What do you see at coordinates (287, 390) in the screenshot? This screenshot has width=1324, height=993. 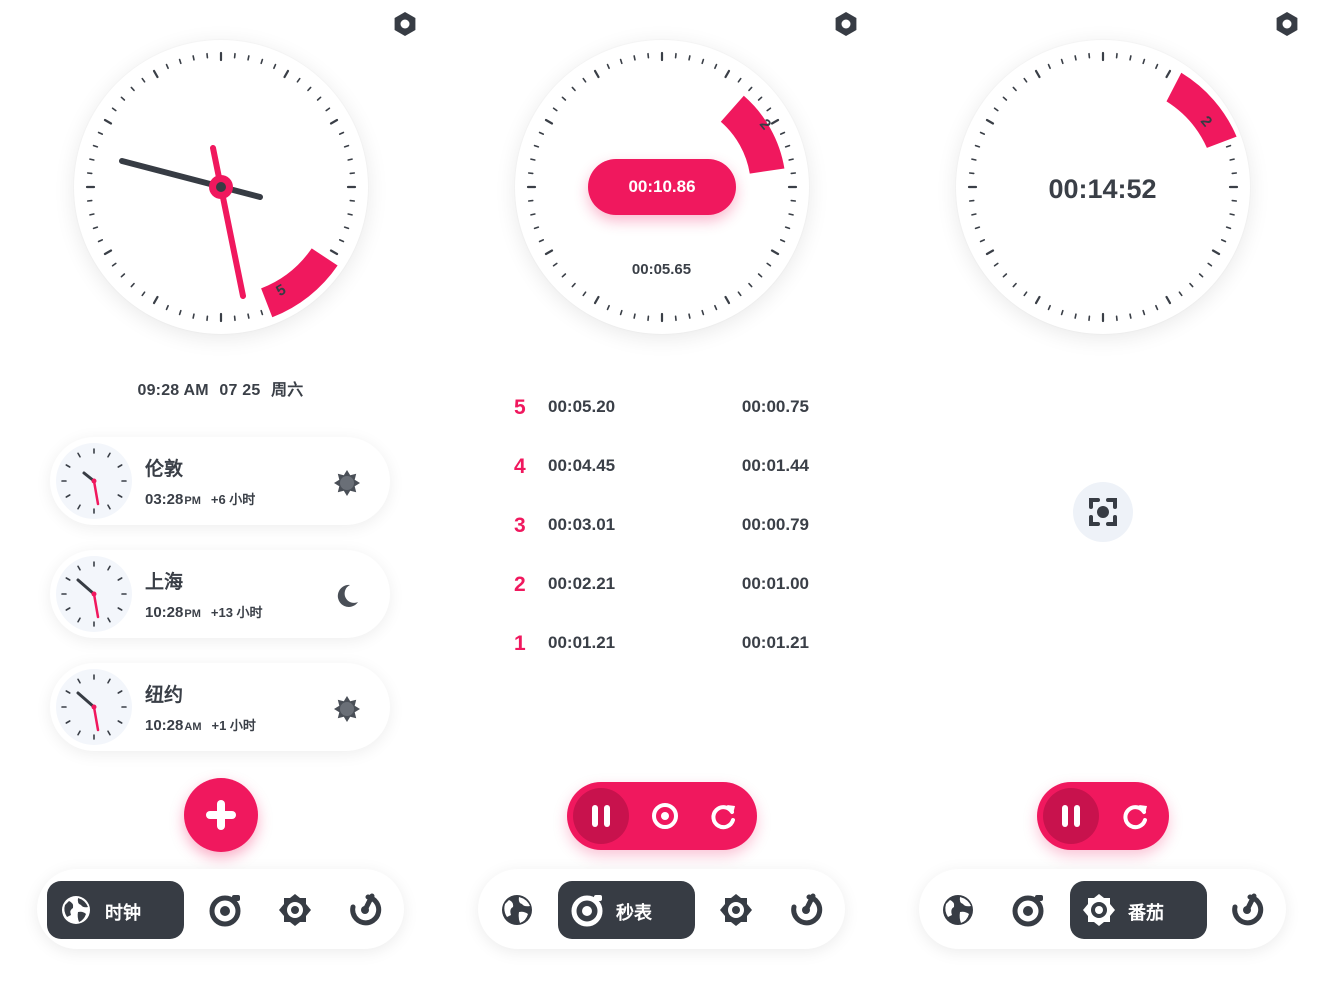 I see `current-weekday: 周六` at bounding box center [287, 390].